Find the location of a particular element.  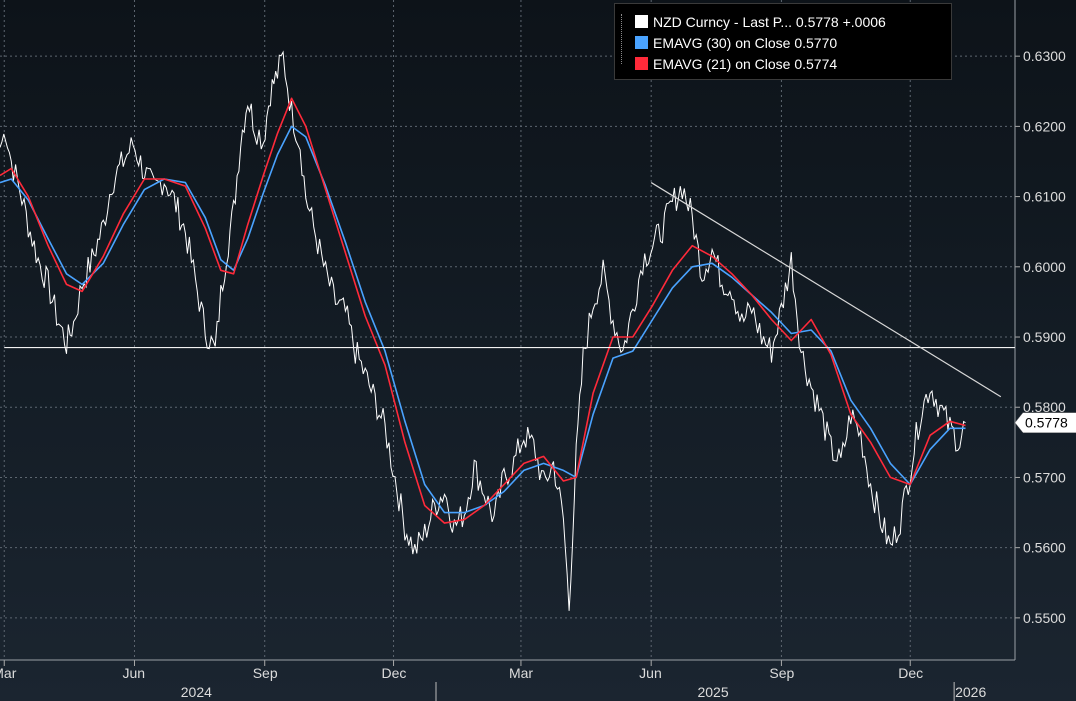

y-tick-label: 0.6100 is located at coordinates (1044, 197).